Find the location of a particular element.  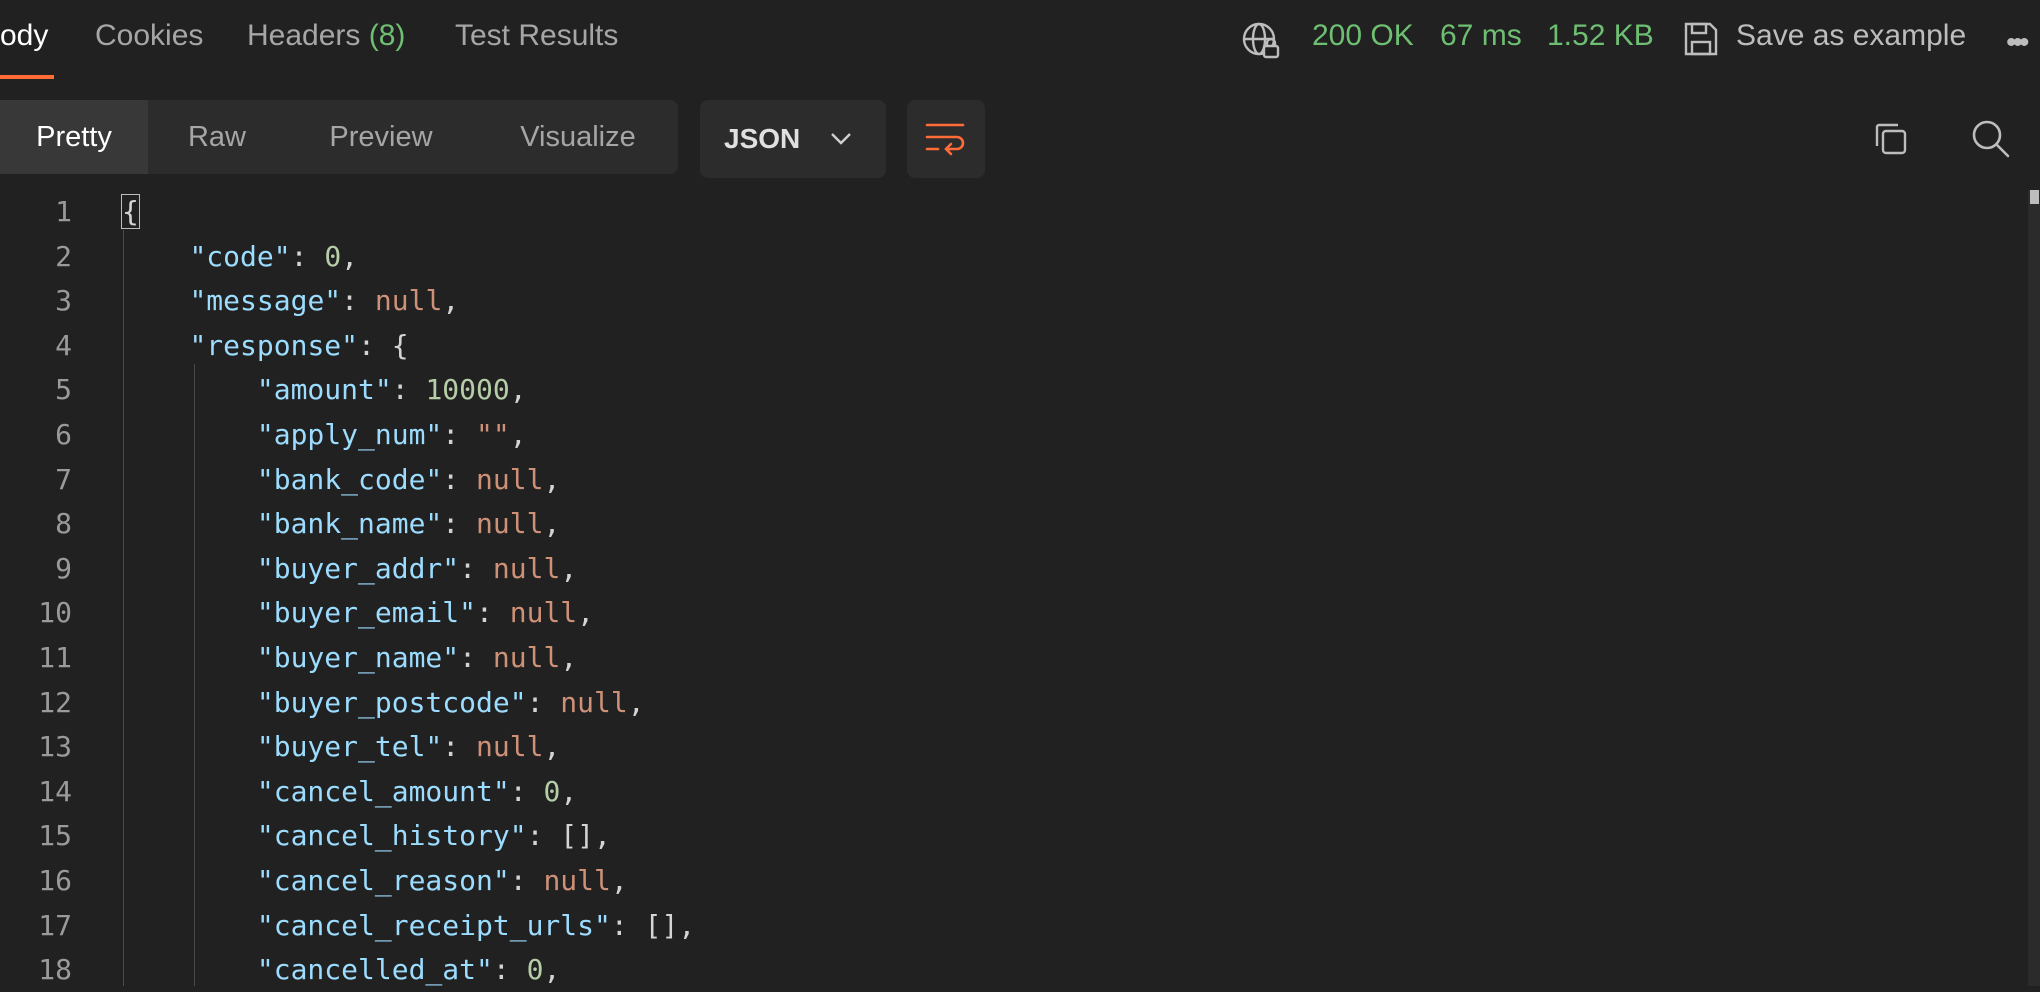

code-line: 4 "response": { is located at coordinates (1010, 346).